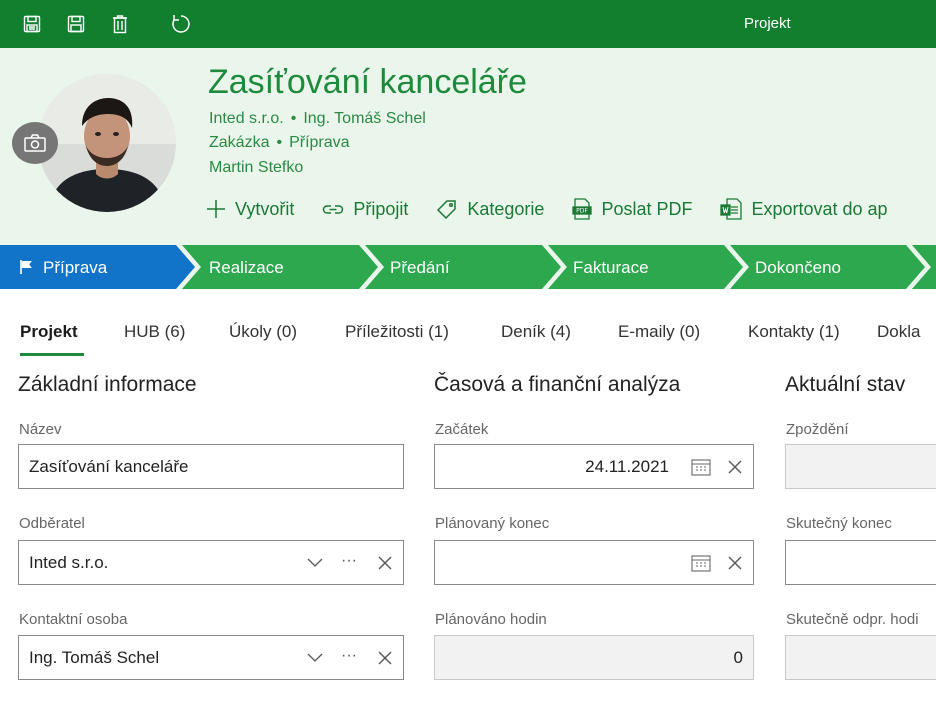 The width and height of the screenshot is (936, 702). I want to click on camera-icon, so click(35, 143).